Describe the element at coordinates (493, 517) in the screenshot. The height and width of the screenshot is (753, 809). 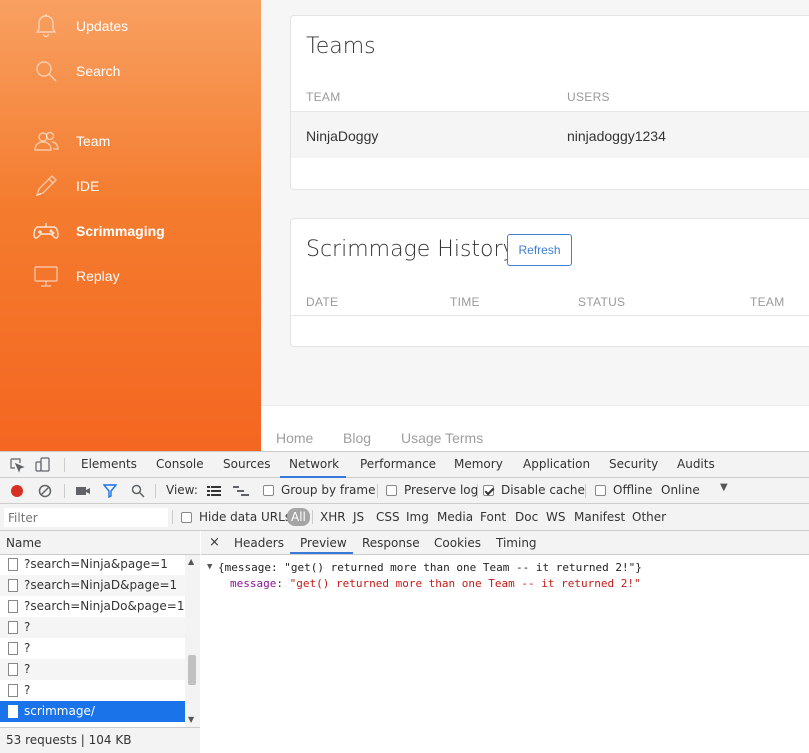
I see `filter-type-font: Font` at that location.